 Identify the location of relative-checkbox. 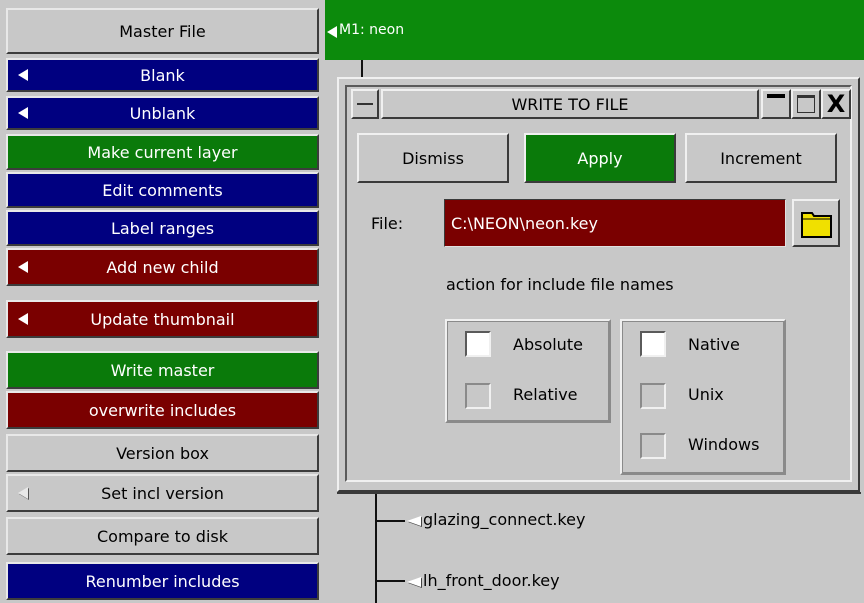
(478, 396).